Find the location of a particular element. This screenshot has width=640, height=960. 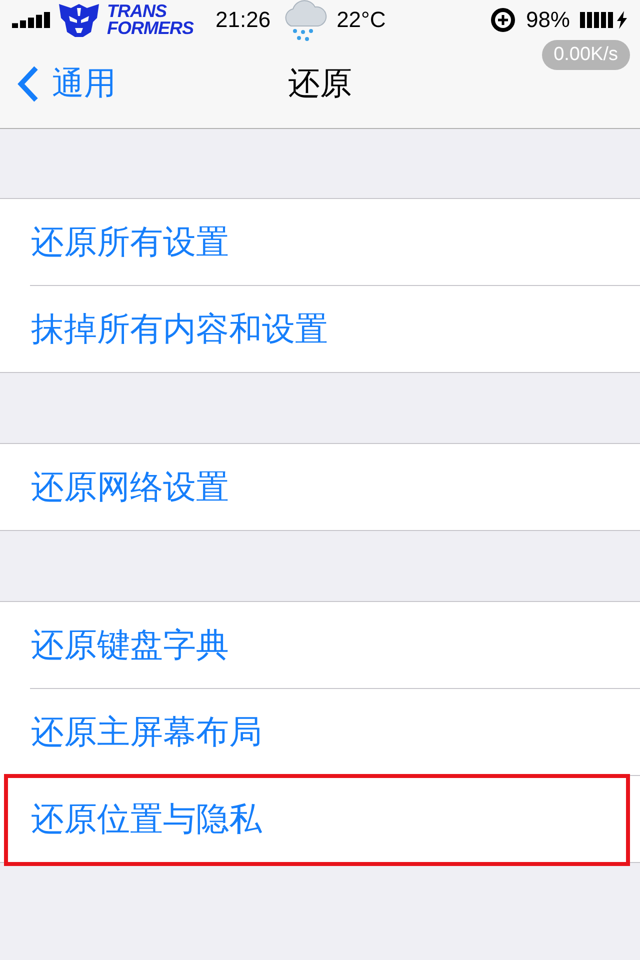

reset-option: 还原位置与隐私 is located at coordinates (146, 819).